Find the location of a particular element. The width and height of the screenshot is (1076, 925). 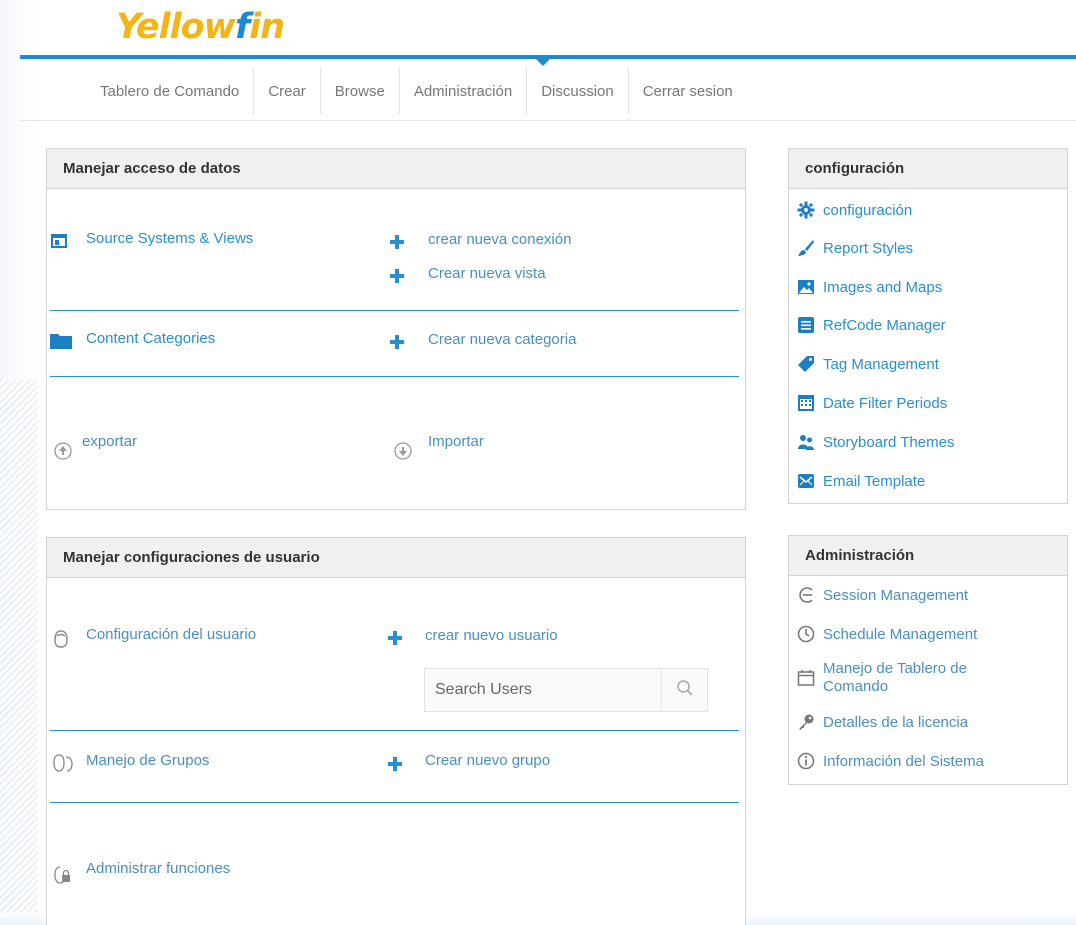

search-icon is located at coordinates (685, 690).